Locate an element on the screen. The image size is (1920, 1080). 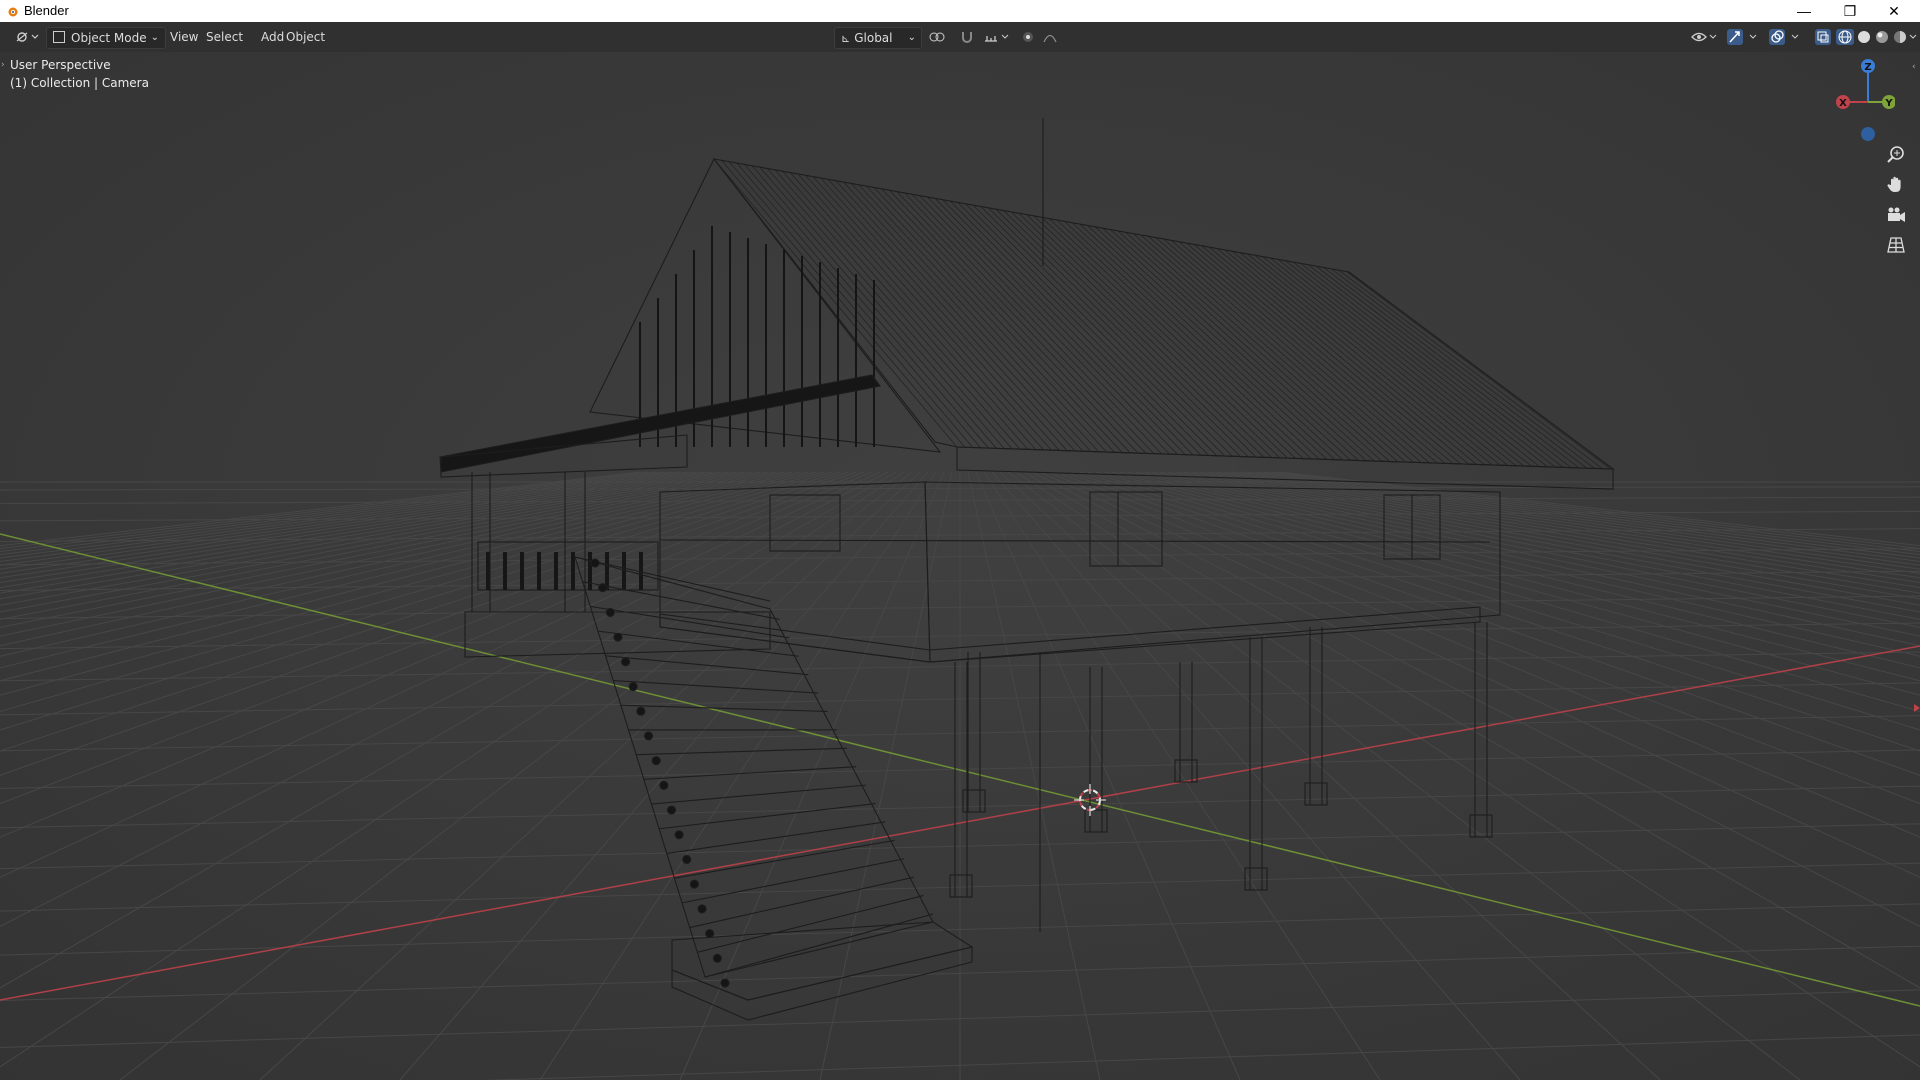
camera-view-button is located at coordinates (1896, 215).